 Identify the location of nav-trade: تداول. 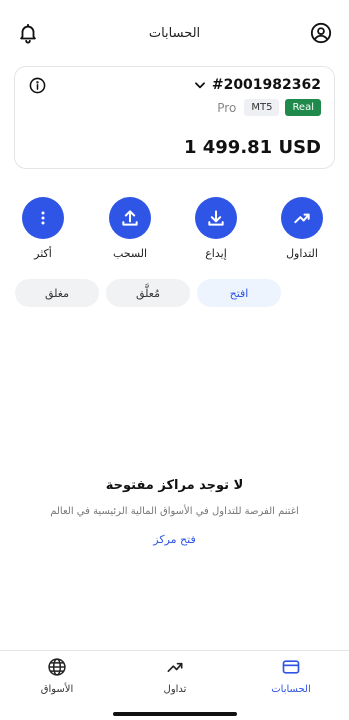
(175, 676).